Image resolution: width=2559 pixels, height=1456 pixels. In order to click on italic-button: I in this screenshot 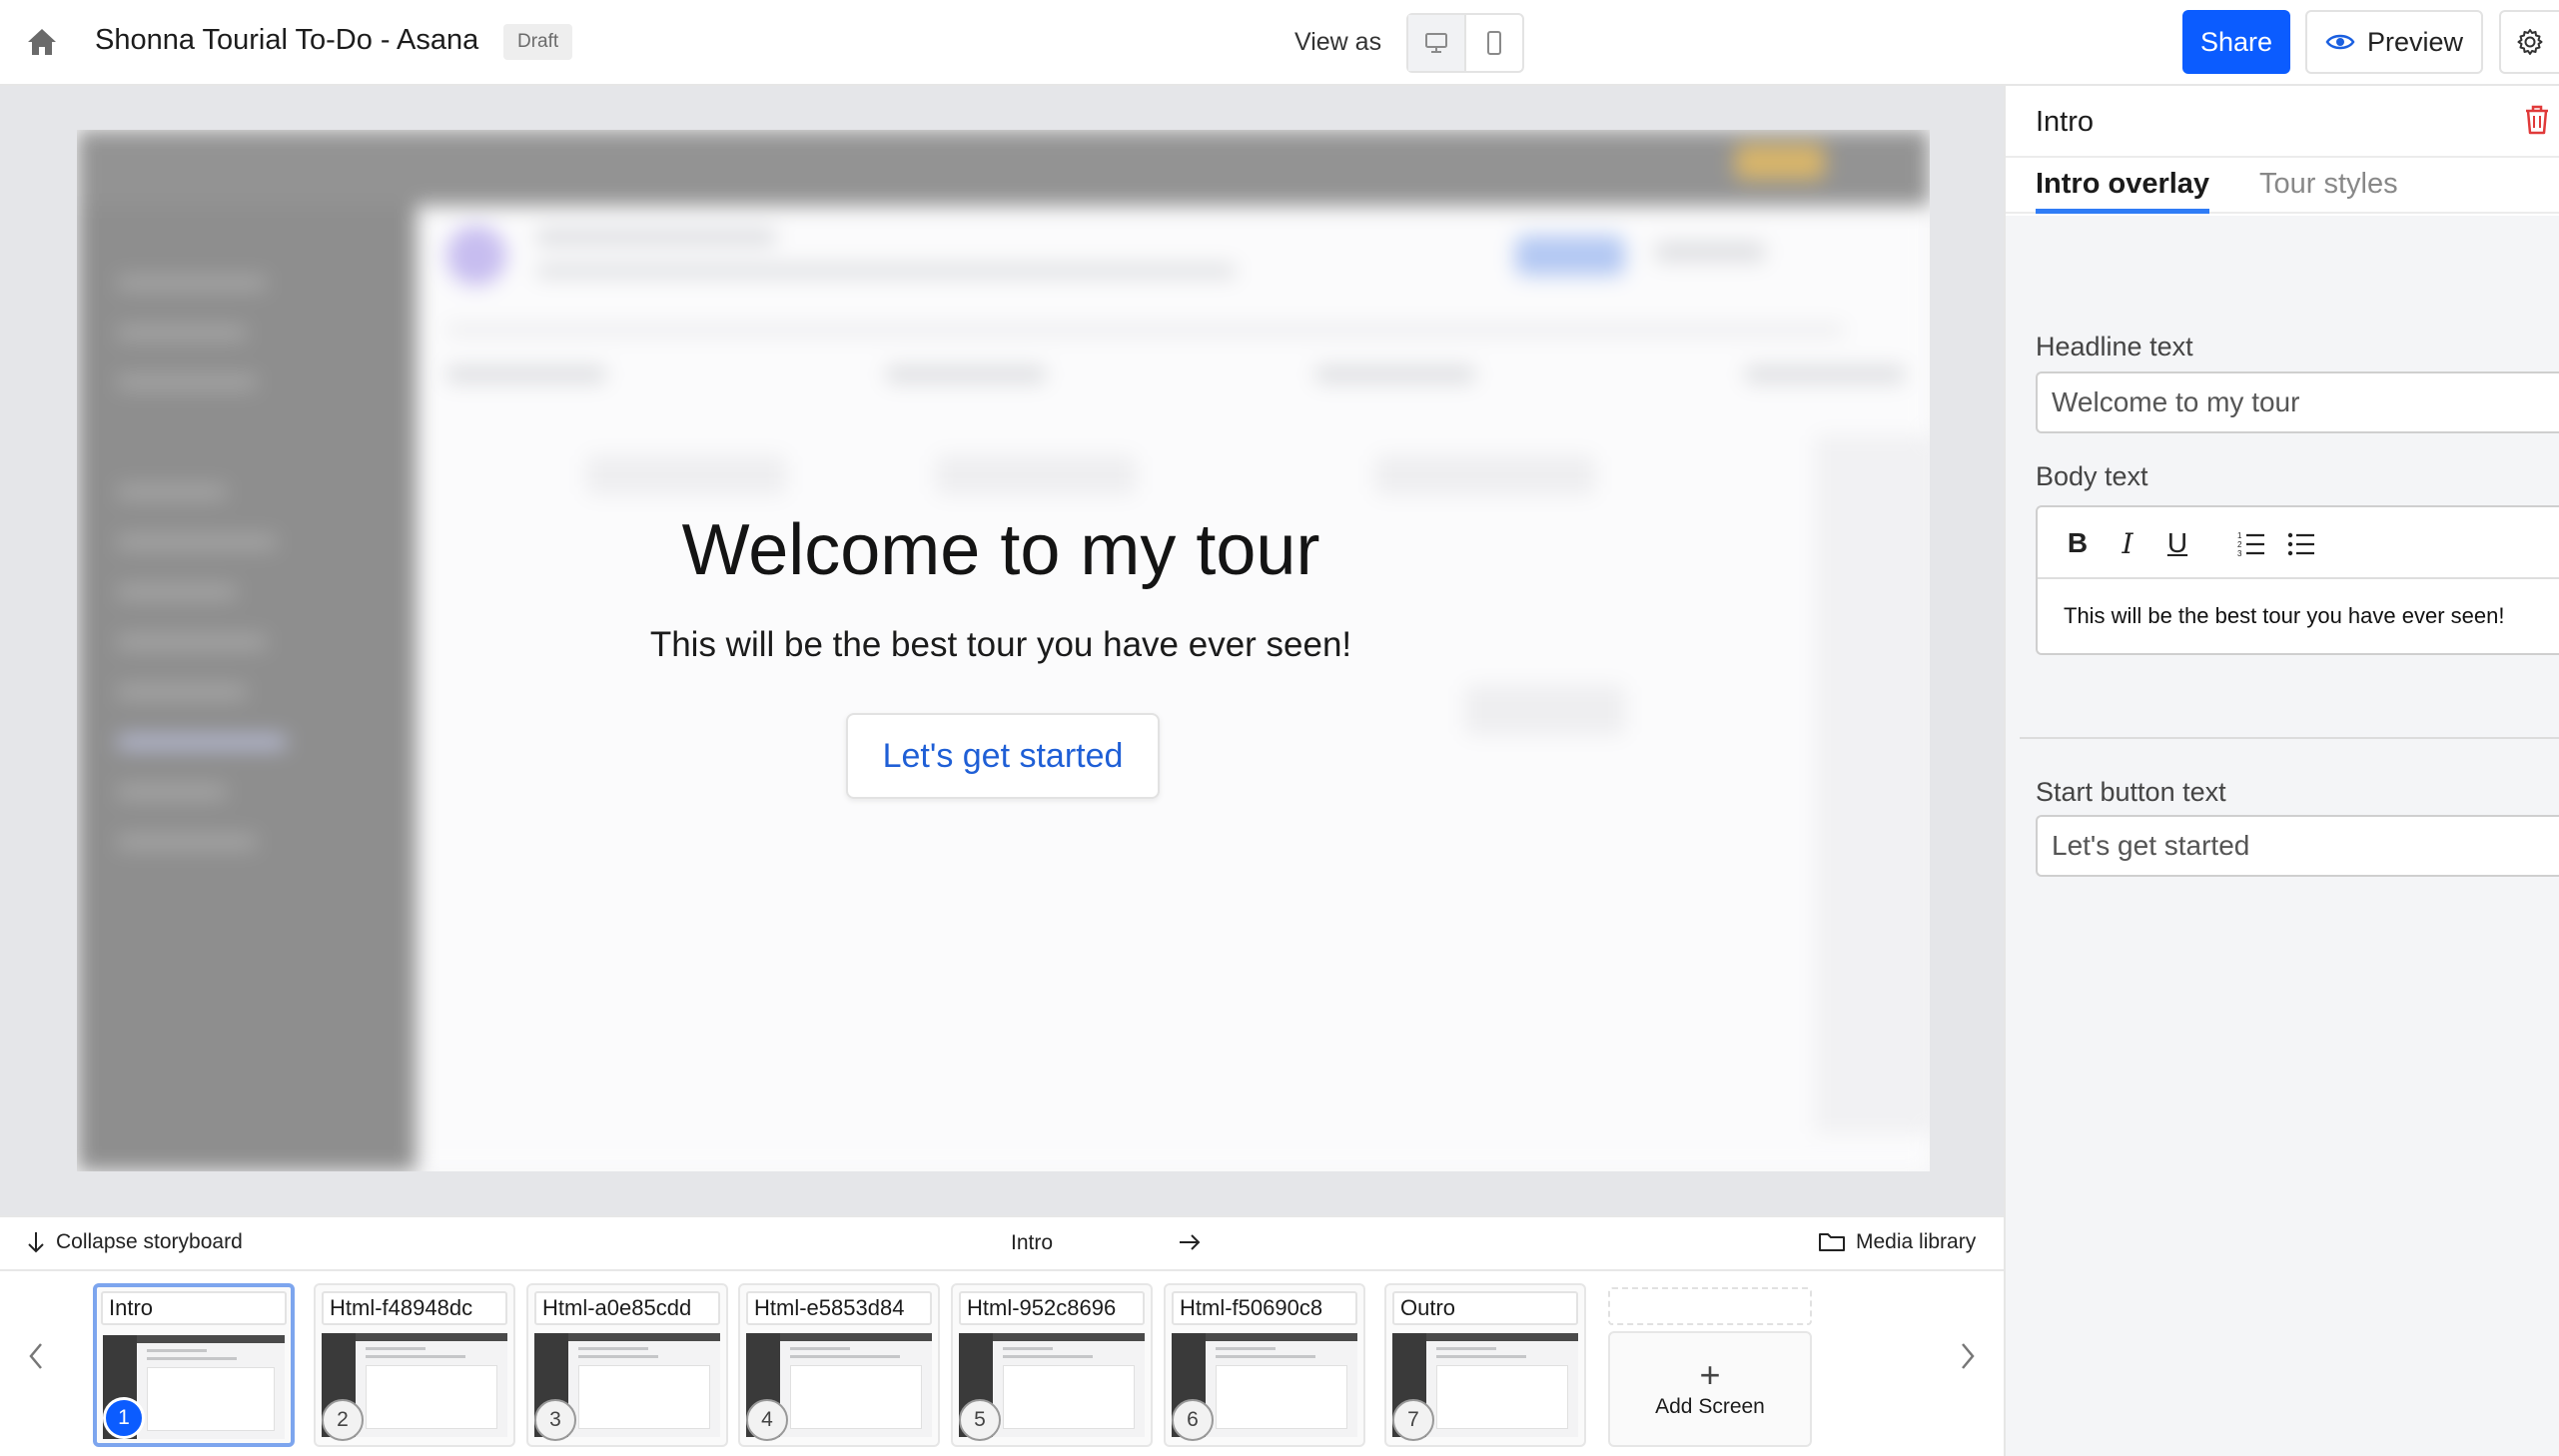, I will do `click(2127, 543)`.